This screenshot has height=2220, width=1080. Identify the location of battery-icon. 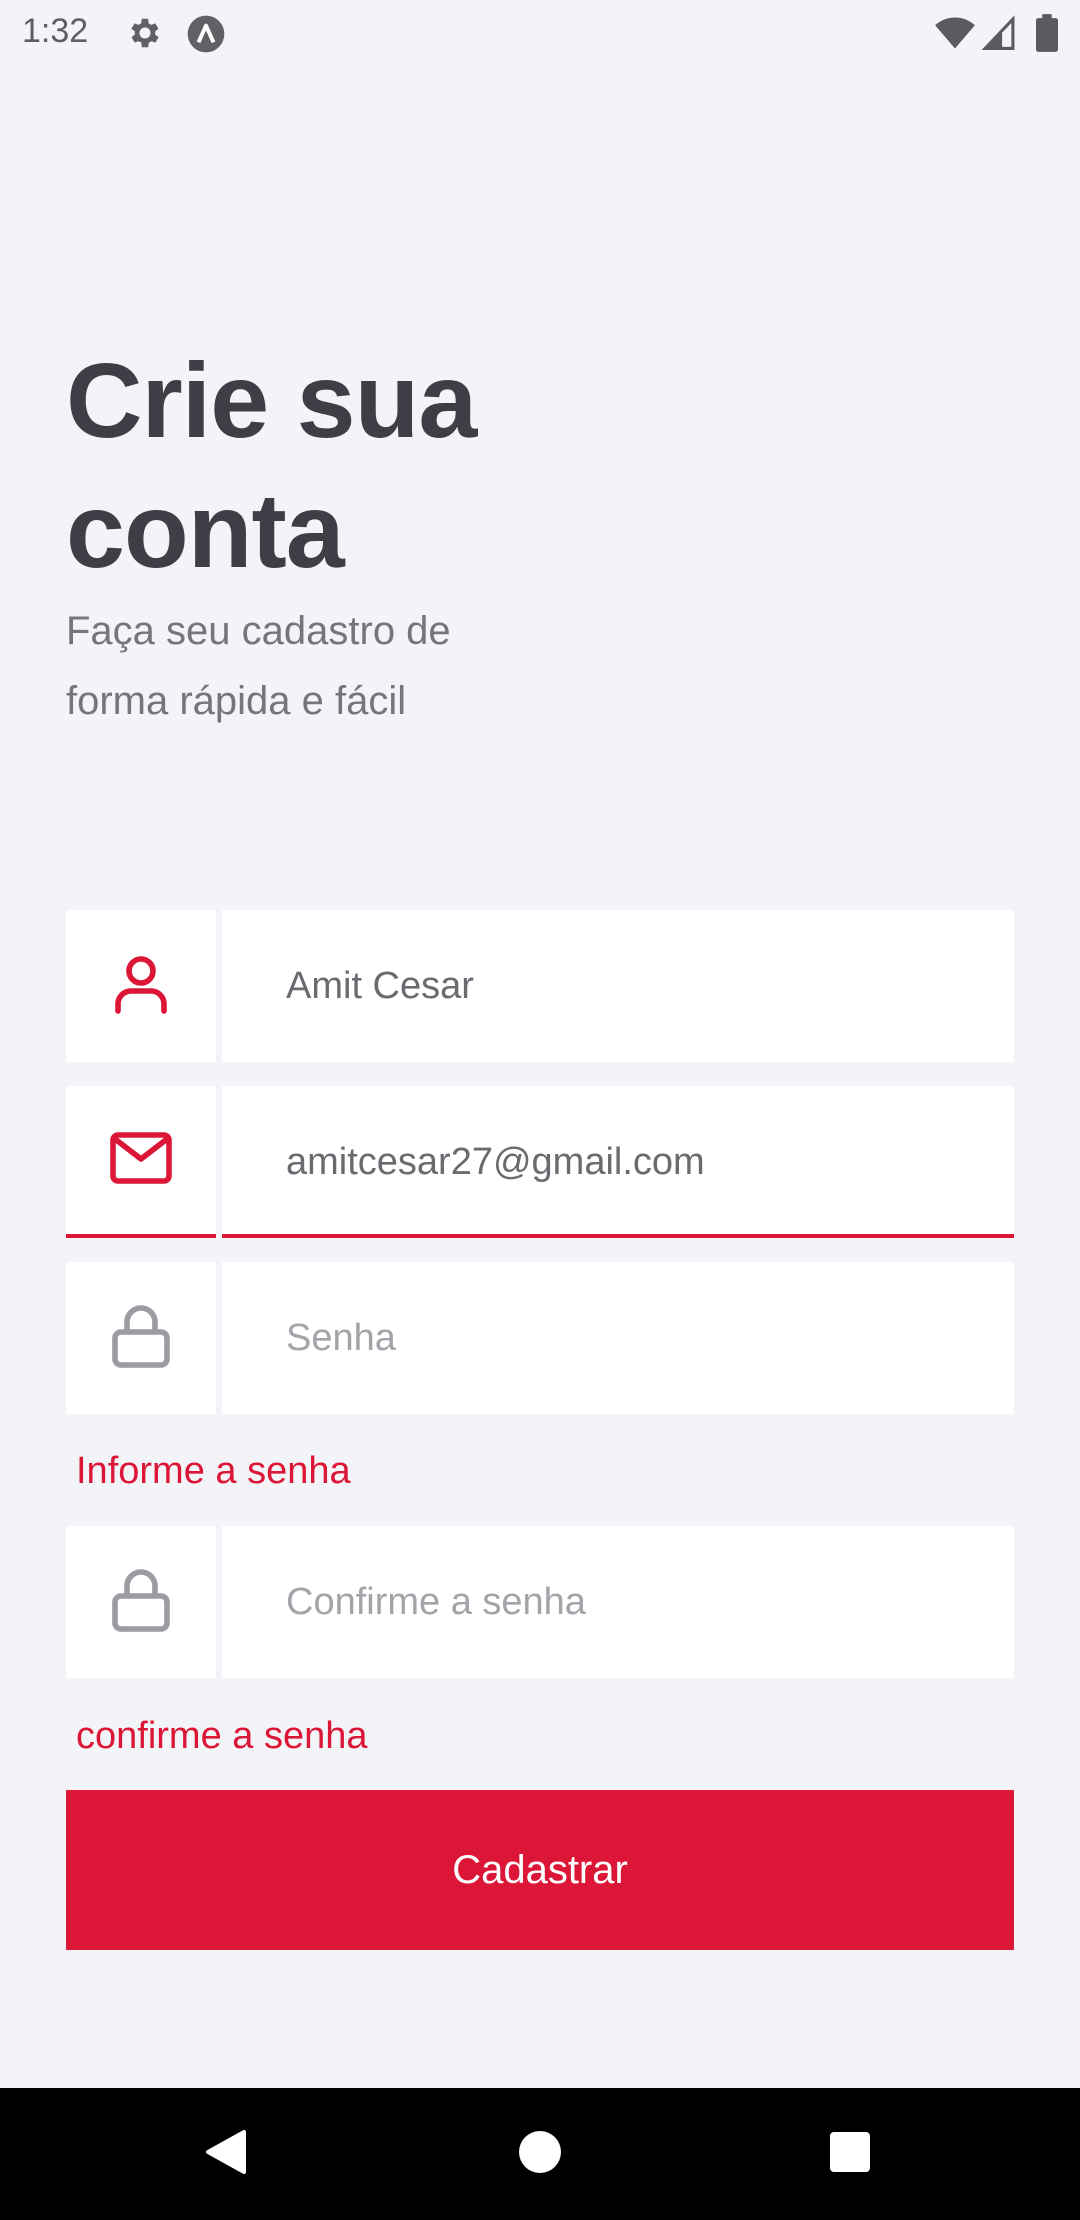
(1047, 35).